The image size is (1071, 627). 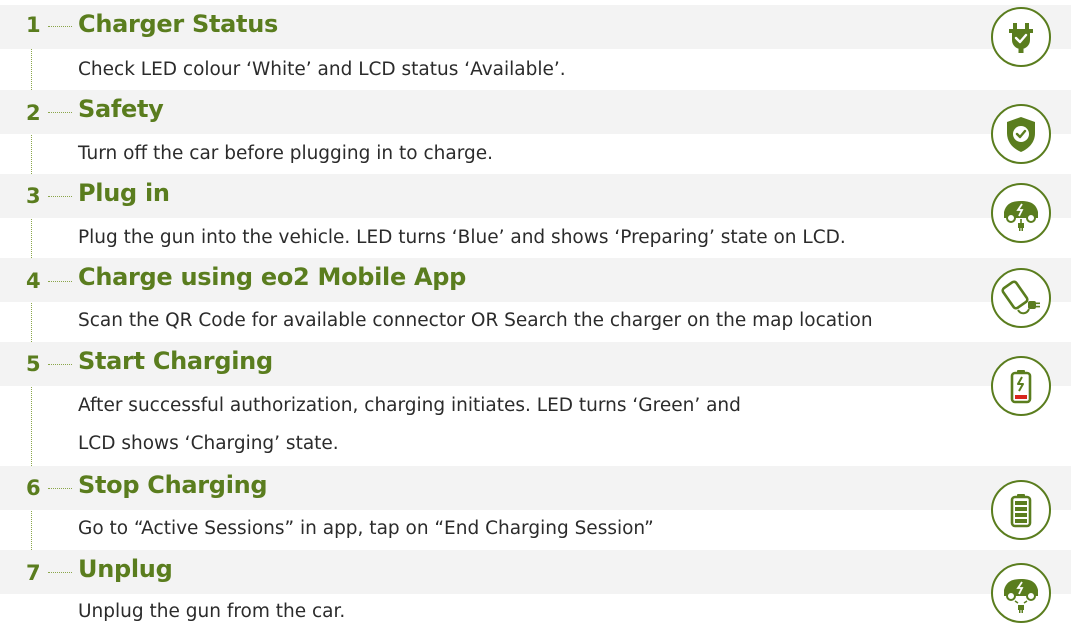 I want to click on step-7-number: 7, so click(x=33, y=573).